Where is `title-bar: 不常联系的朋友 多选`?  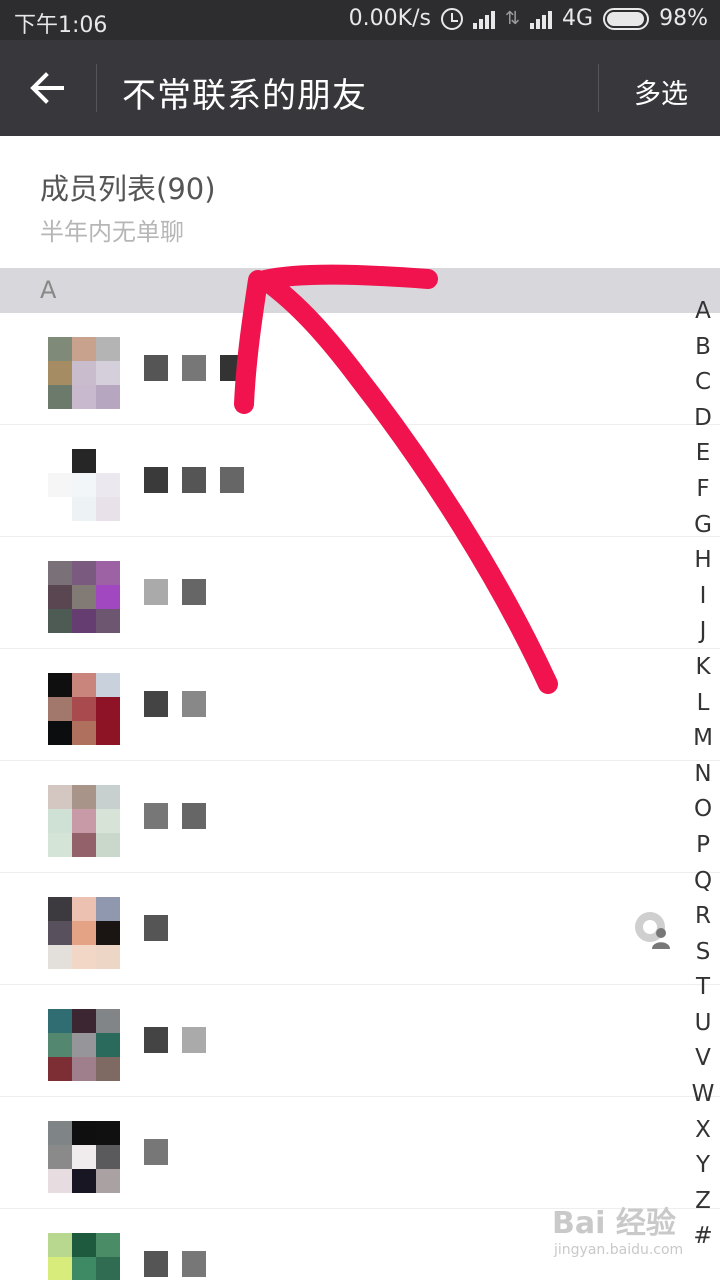 title-bar: 不常联系的朋友 多选 is located at coordinates (360, 88).